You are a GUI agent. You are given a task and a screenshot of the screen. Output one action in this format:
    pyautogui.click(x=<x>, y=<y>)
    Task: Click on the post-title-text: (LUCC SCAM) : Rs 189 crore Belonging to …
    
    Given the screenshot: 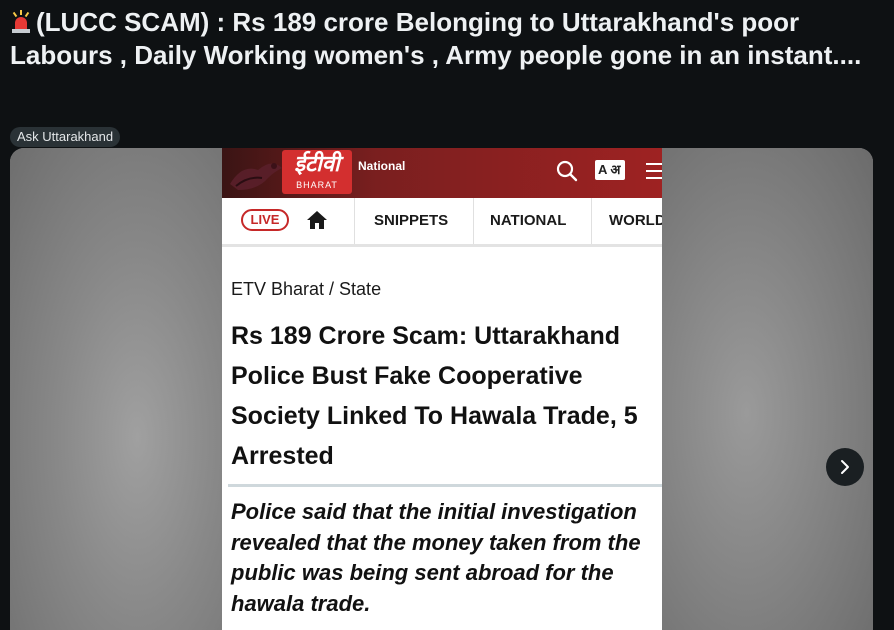 What is the action you would take?
    pyautogui.click(x=436, y=38)
    